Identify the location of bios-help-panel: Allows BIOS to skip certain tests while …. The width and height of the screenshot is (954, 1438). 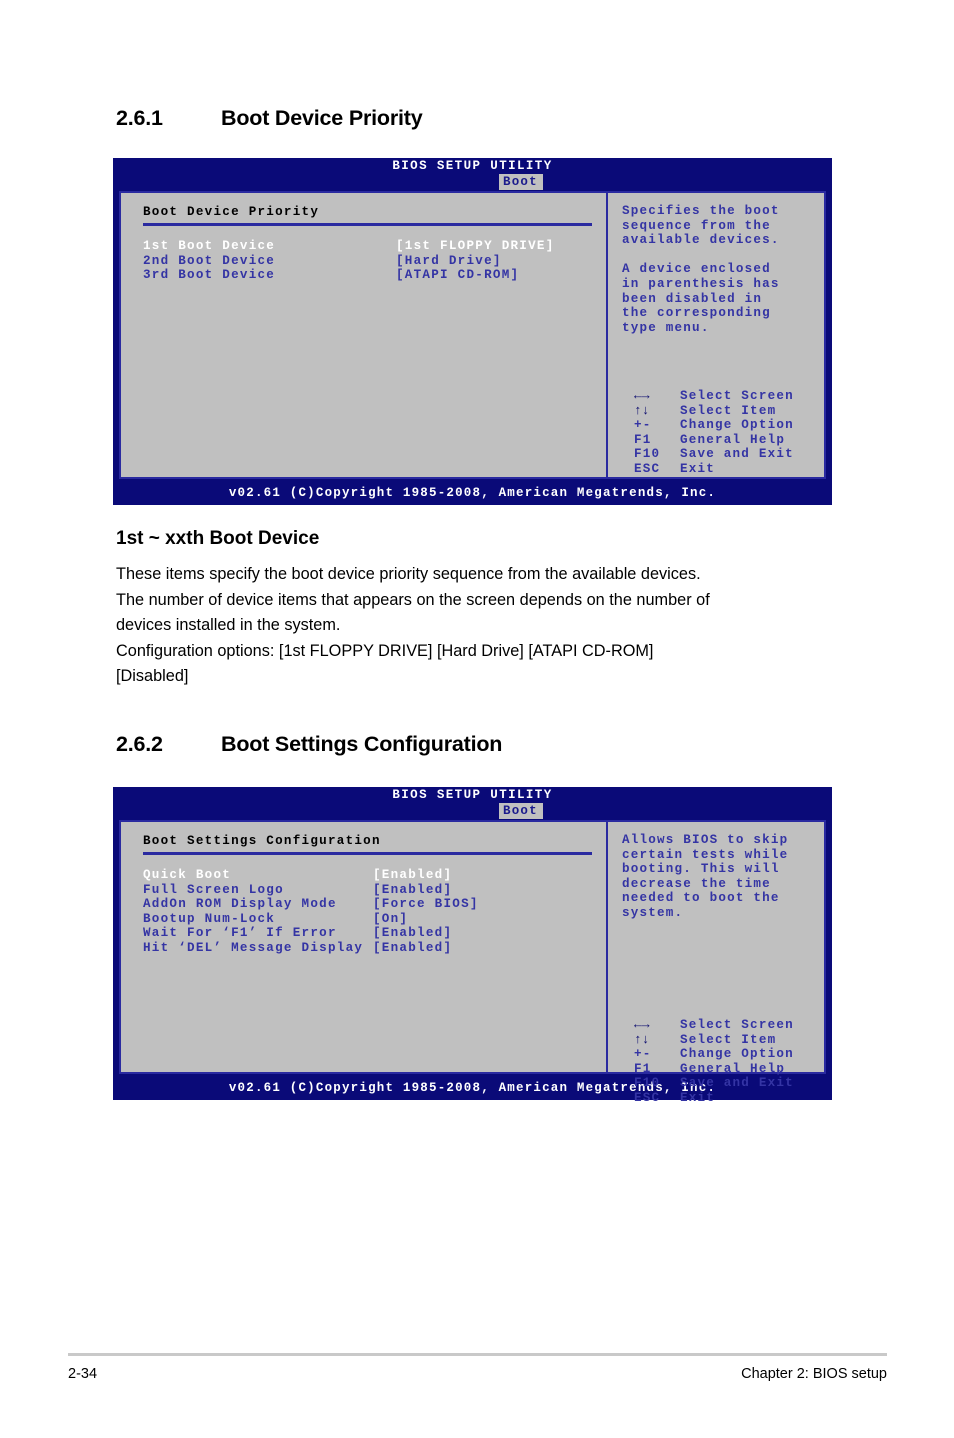
(716, 963).